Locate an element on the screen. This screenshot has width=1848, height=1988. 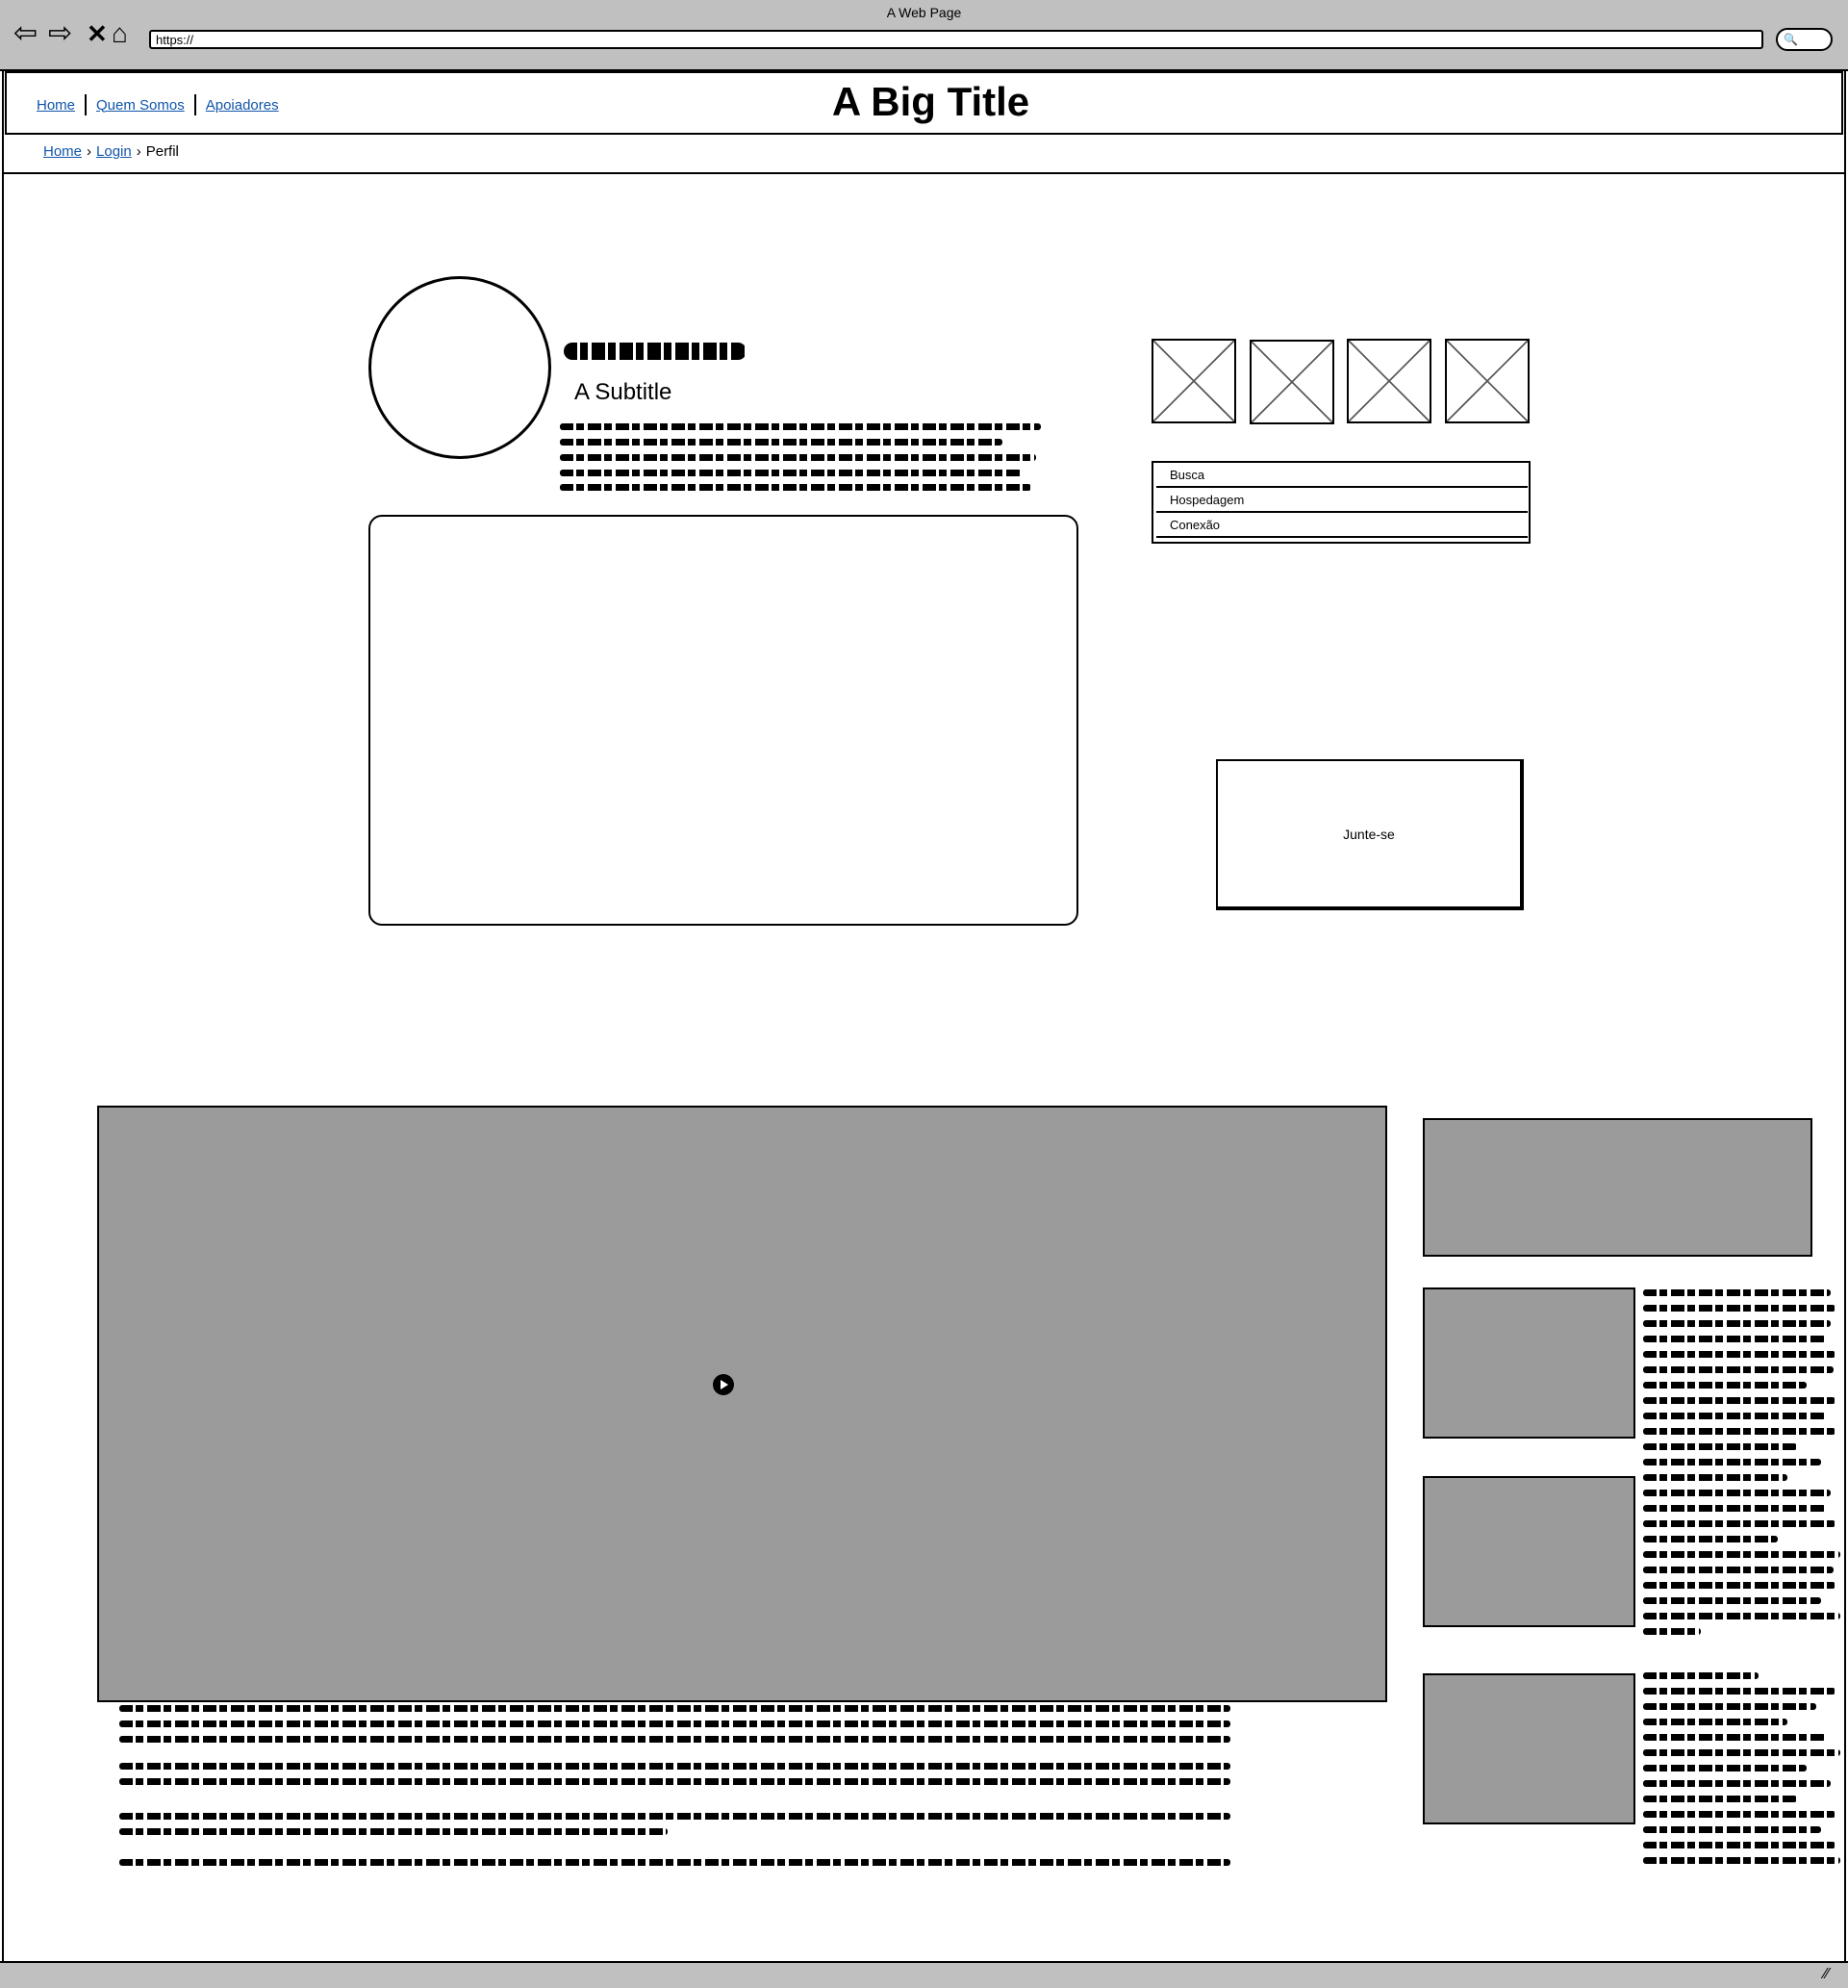
profile-bio-placeholder is located at coordinates (800, 457).